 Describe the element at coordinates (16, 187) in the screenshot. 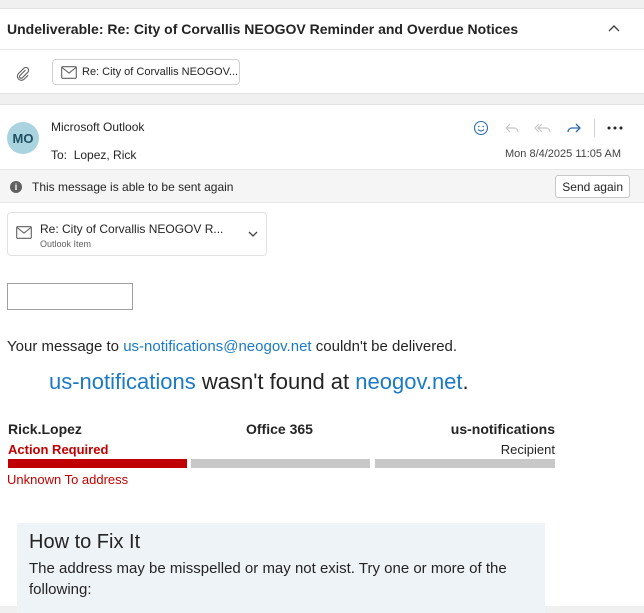

I see `info-icon: i` at that location.